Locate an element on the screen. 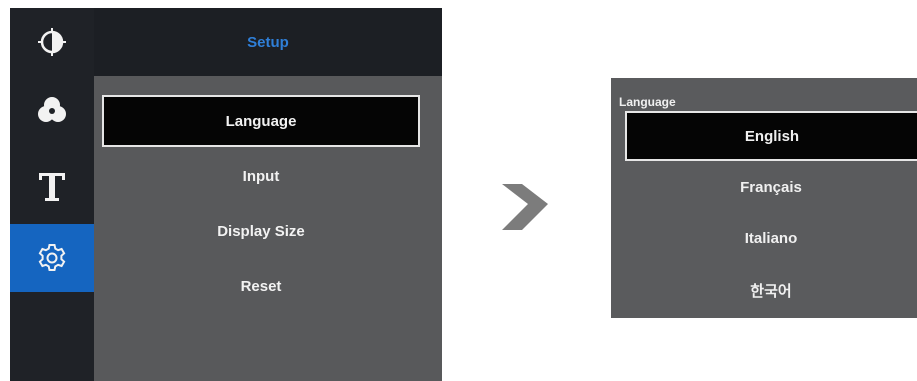 The image size is (917, 381). page-title: Setup is located at coordinates (268, 42).